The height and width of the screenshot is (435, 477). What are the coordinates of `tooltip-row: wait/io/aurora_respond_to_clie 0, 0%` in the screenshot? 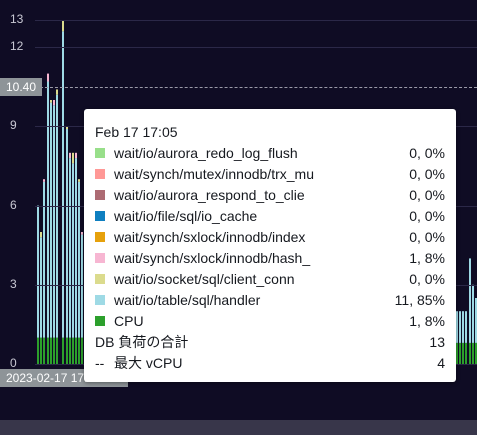 It's located at (270, 194).